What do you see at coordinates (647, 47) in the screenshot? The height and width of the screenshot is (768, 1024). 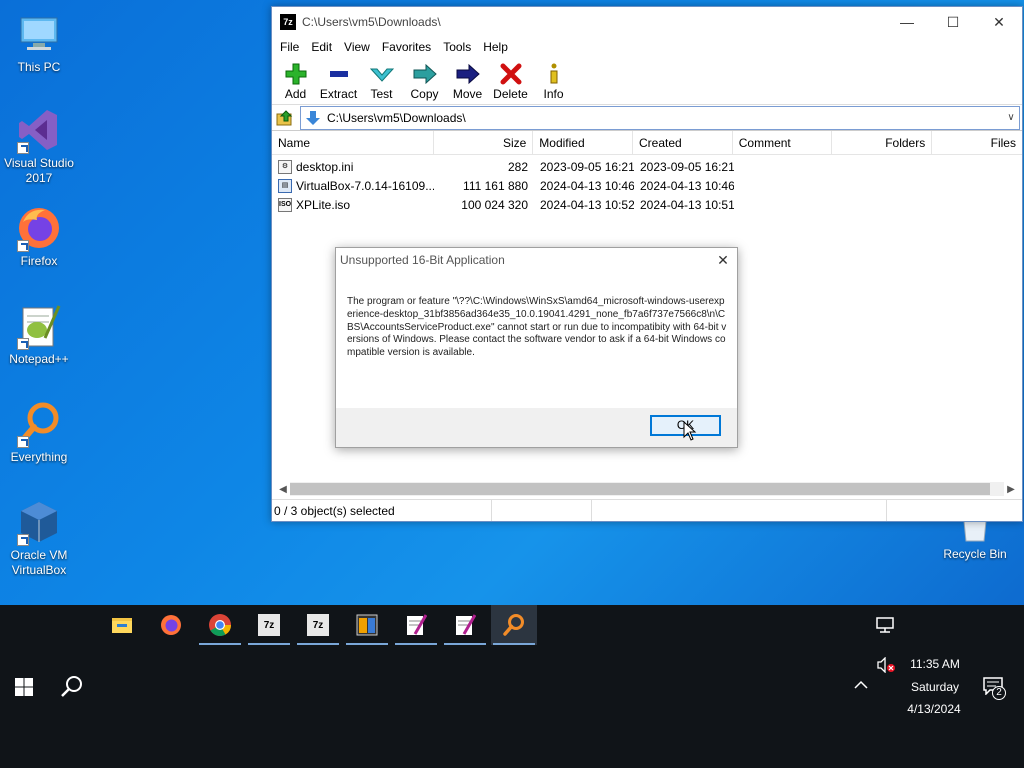 I see `menu-bar: File Edit View Favorites Tools Help` at bounding box center [647, 47].